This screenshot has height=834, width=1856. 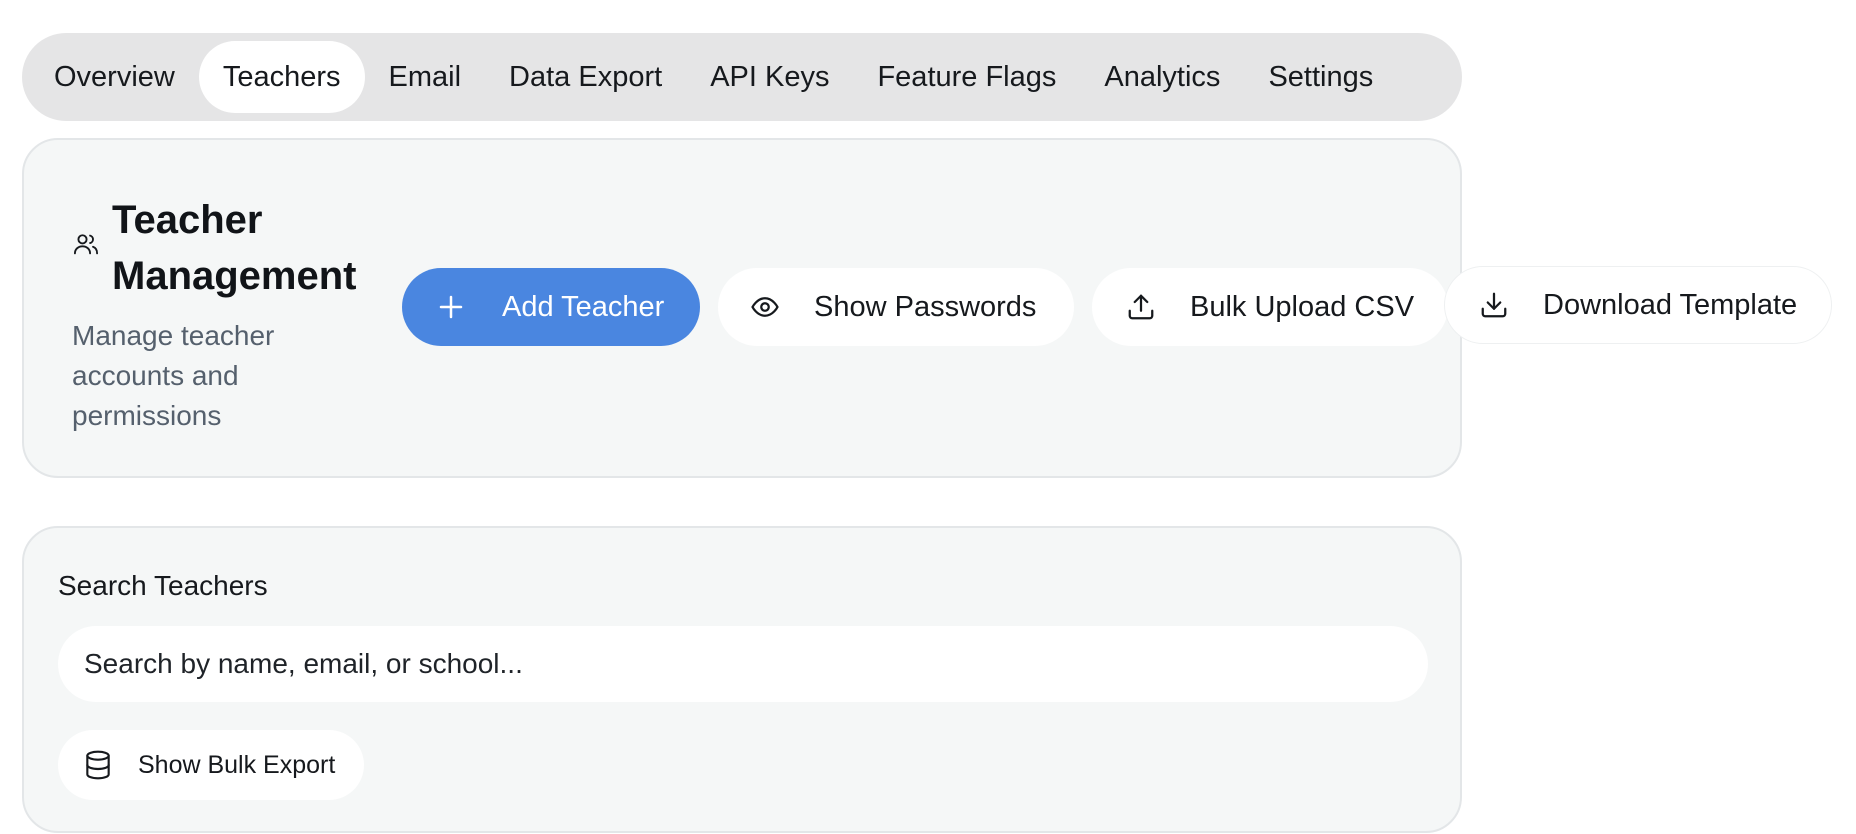 I want to click on users-icon, so click(x=86, y=244).